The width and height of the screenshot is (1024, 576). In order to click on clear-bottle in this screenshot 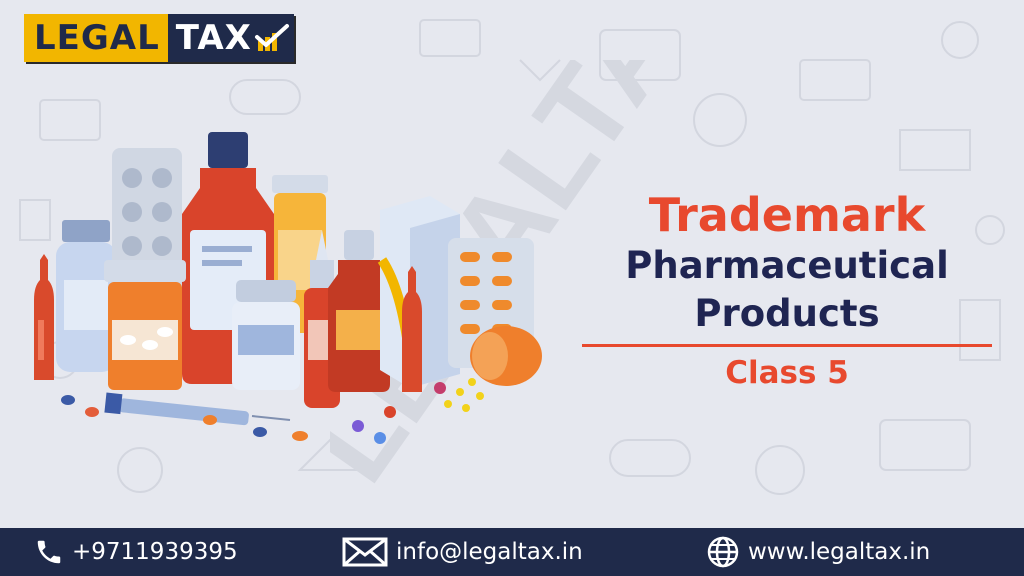, I will do `click(86, 296)`.